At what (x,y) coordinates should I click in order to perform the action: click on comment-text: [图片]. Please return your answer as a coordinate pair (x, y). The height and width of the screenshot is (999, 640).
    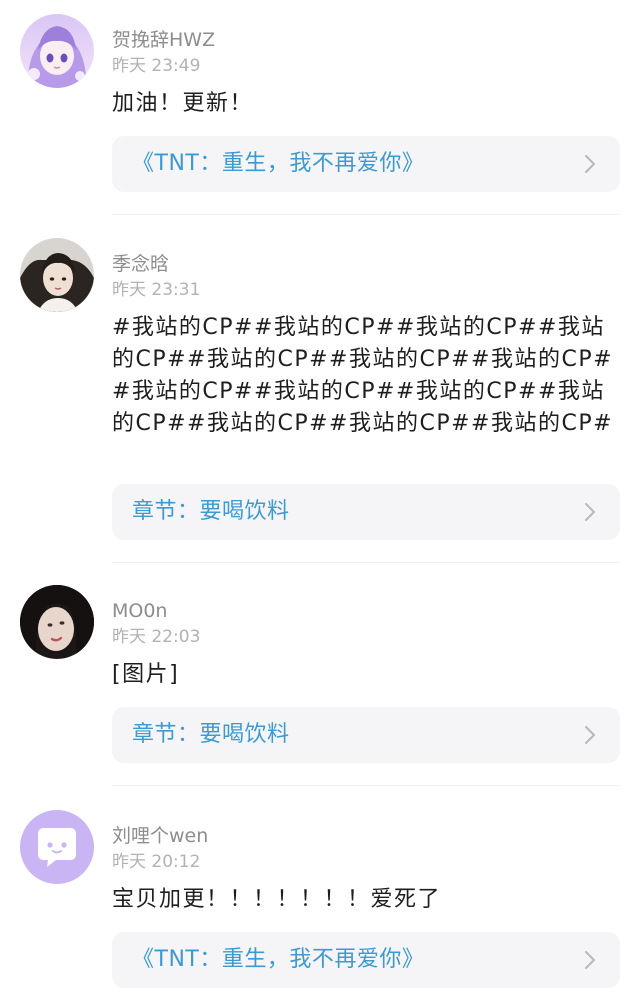
    Looking at the image, I should click on (146, 674).